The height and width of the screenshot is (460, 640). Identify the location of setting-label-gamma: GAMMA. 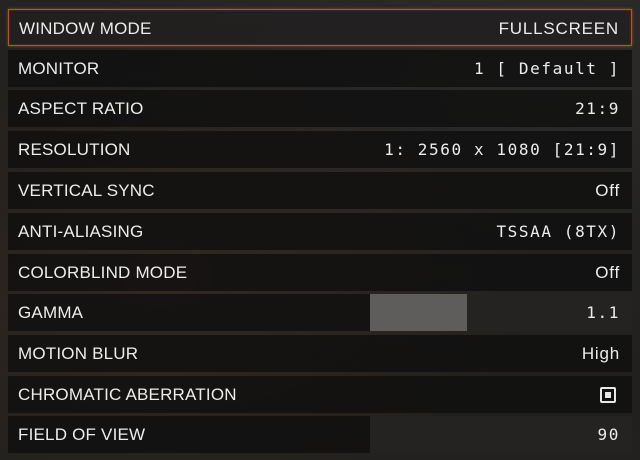
(51, 312).